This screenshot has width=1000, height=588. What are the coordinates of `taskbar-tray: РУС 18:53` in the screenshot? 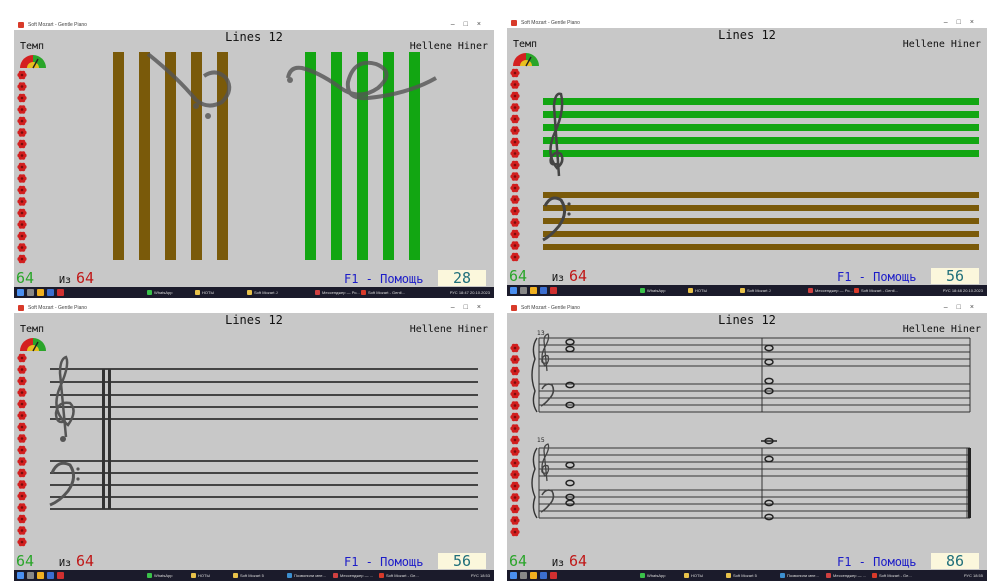 It's located at (480, 575).